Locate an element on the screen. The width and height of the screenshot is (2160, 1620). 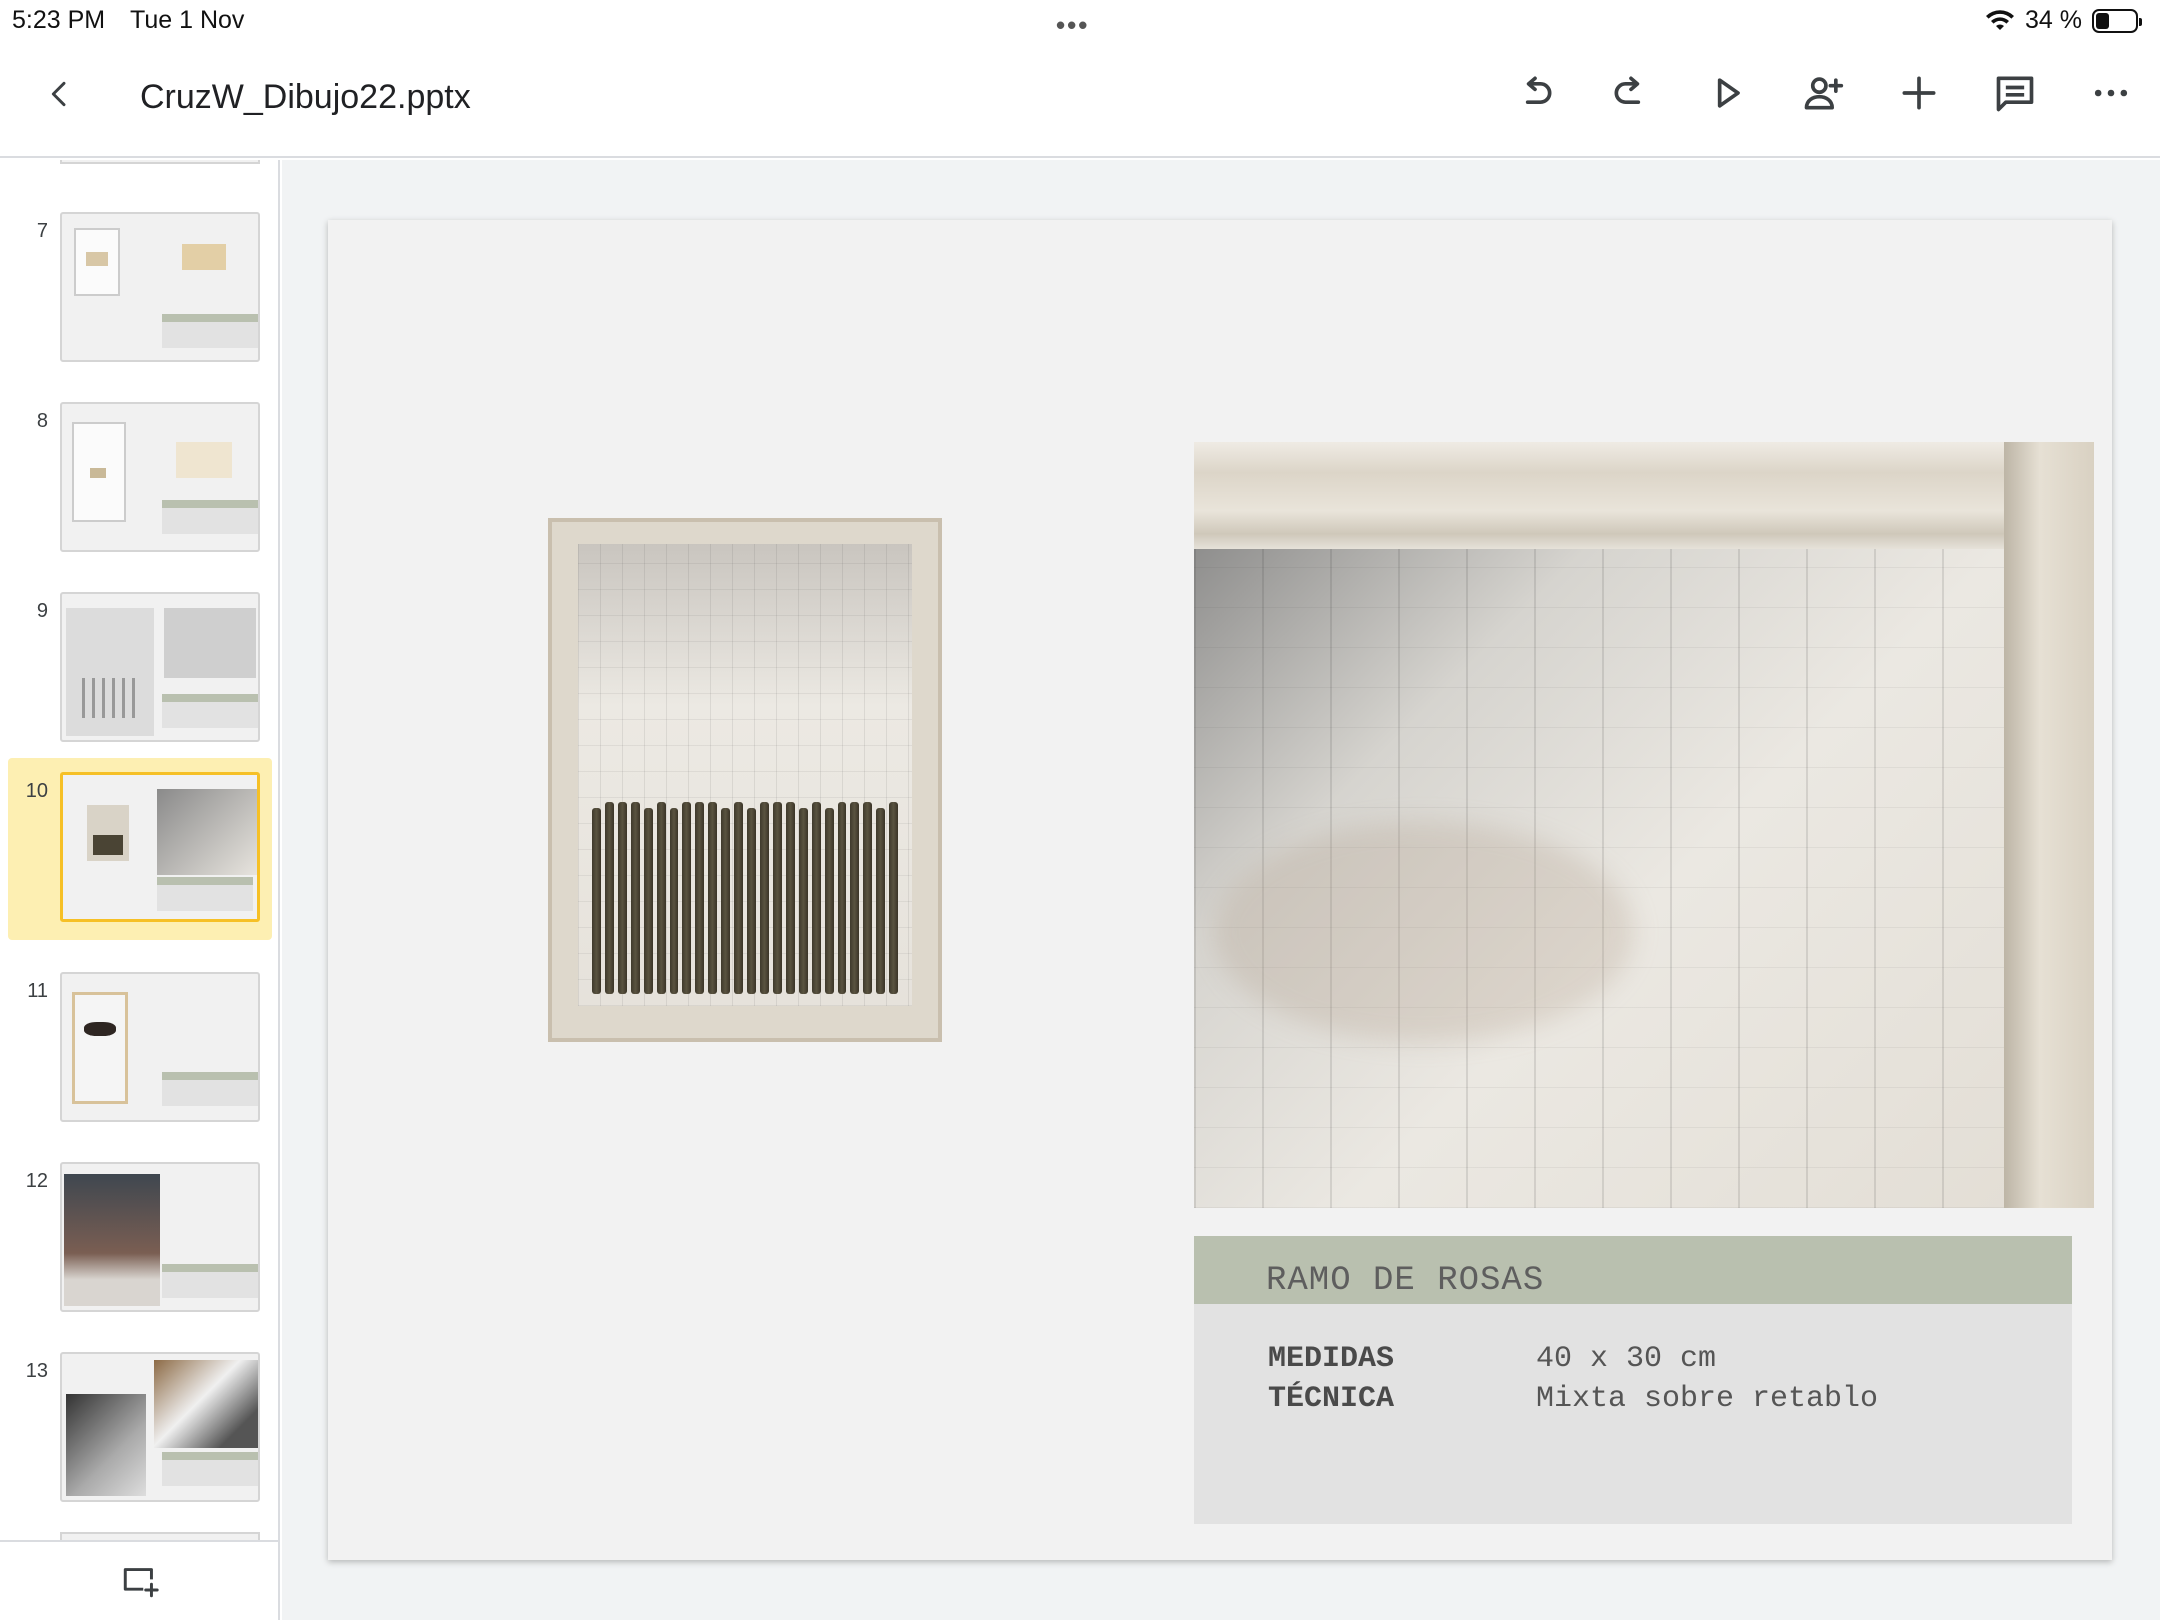
more-options-button is located at coordinates (2111, 93).